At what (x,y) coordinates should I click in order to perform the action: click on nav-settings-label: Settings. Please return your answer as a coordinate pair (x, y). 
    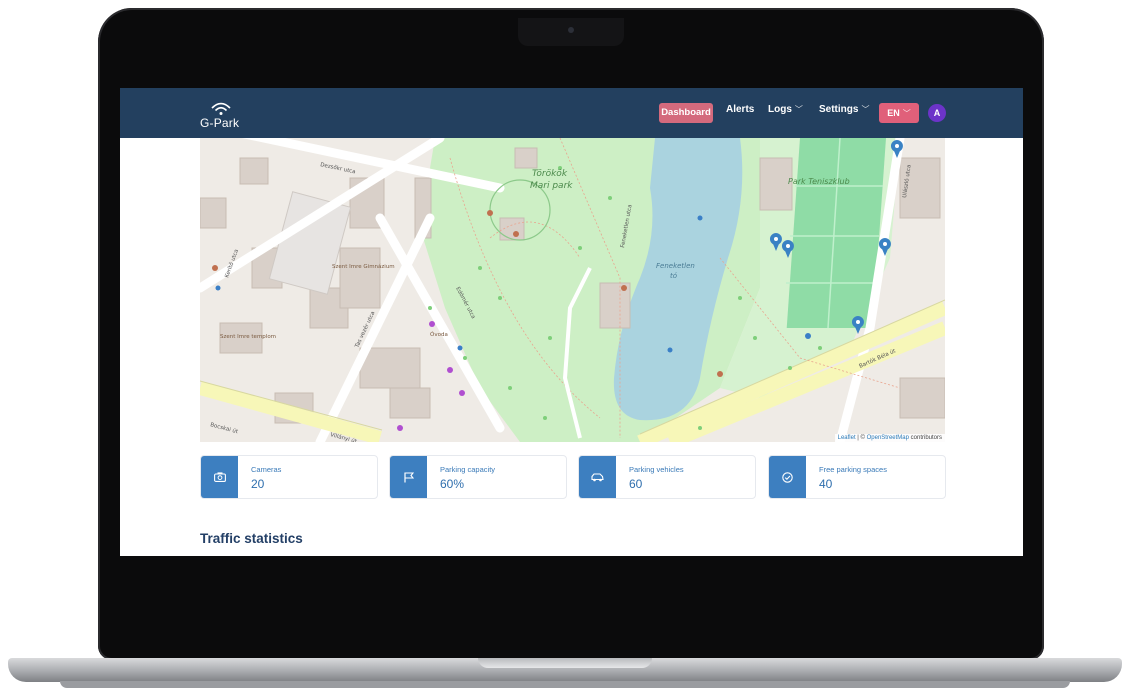
    Looking at the image, I should click on (839, 109).